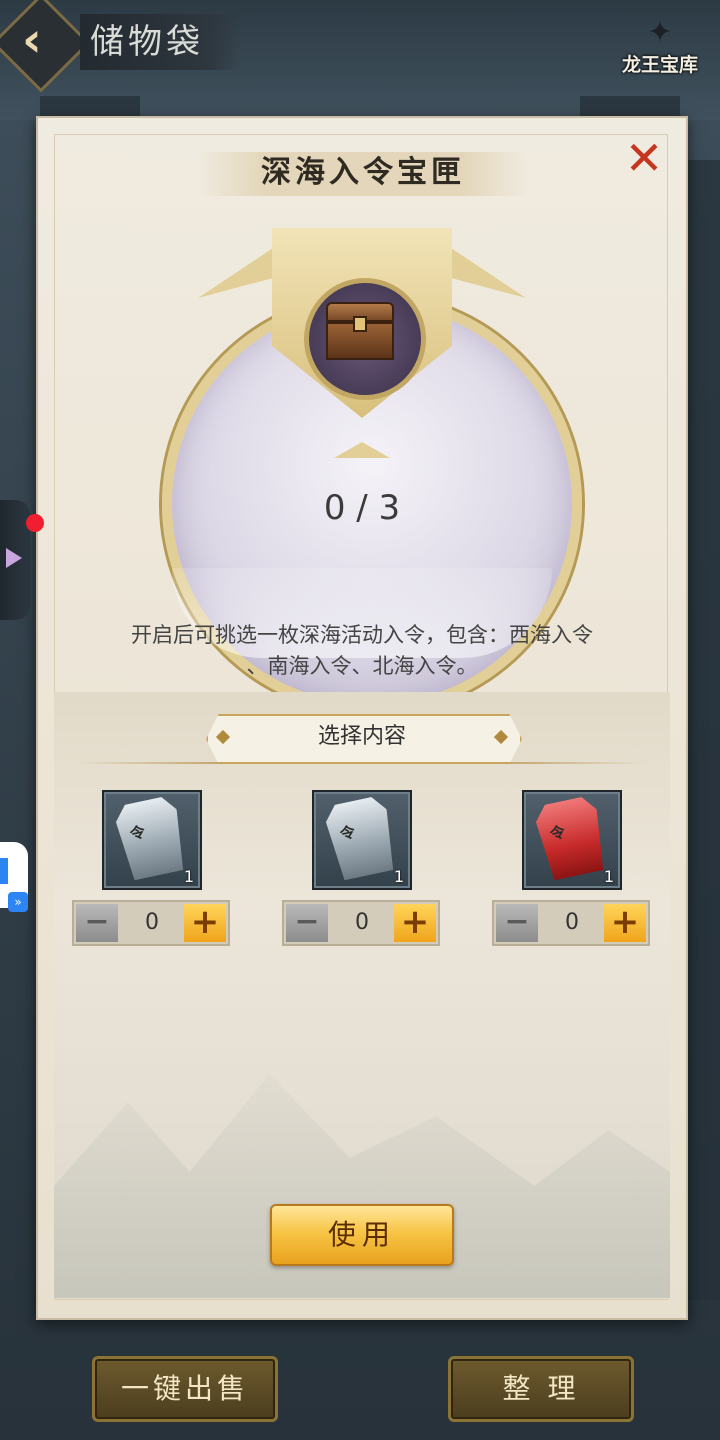 This screenshot has height=1440, width=720. I want to click on close-icon: ✕, so click(644, 158).